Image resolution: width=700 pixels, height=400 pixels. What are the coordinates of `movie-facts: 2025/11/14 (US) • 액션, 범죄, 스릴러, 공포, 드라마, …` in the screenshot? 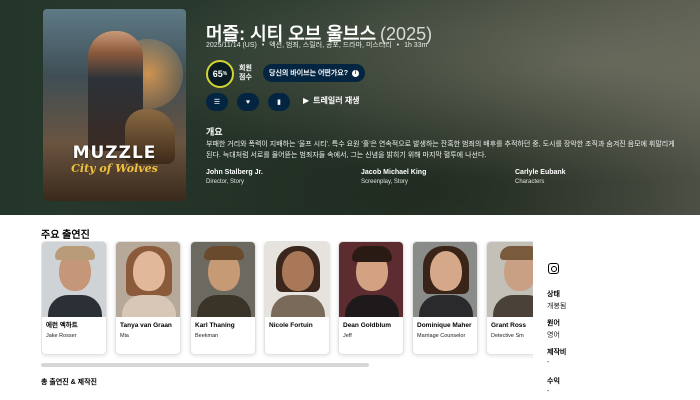 It's located at (317, 45).